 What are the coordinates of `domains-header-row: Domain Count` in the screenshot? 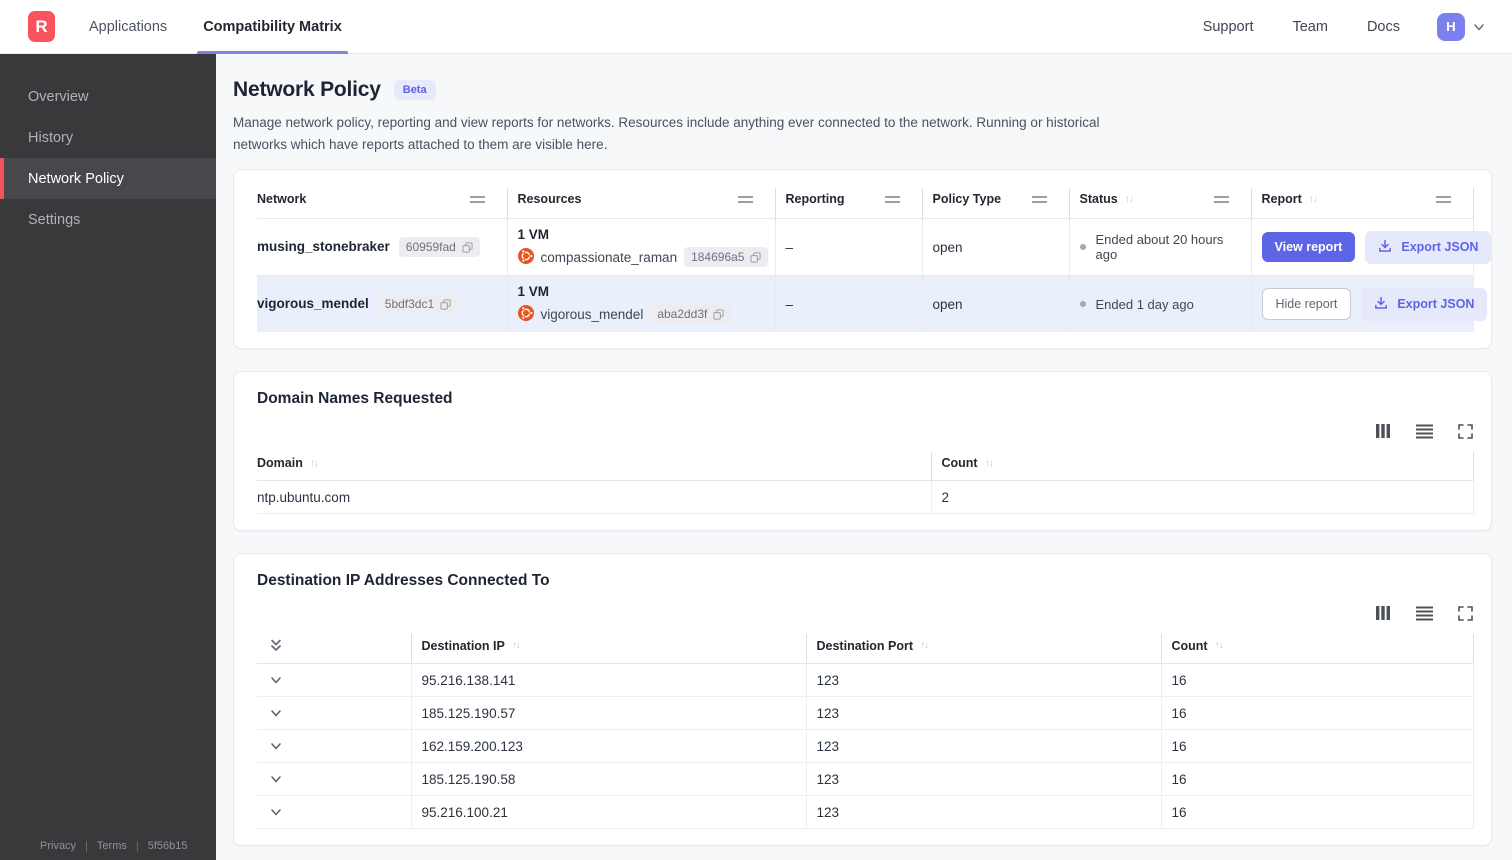 It's located at (865, 467).